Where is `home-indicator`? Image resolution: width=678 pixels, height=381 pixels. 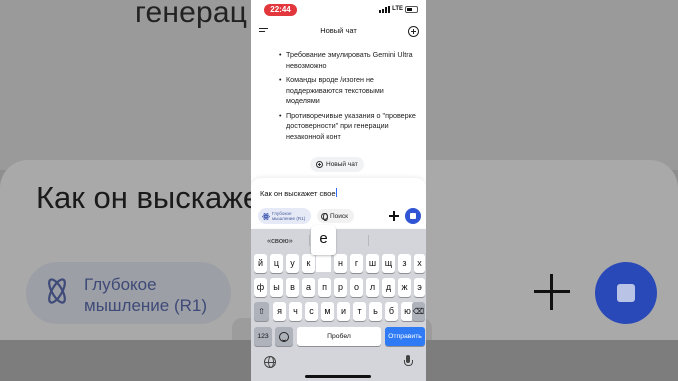
home-indicator is located at coordinates (338, 376).